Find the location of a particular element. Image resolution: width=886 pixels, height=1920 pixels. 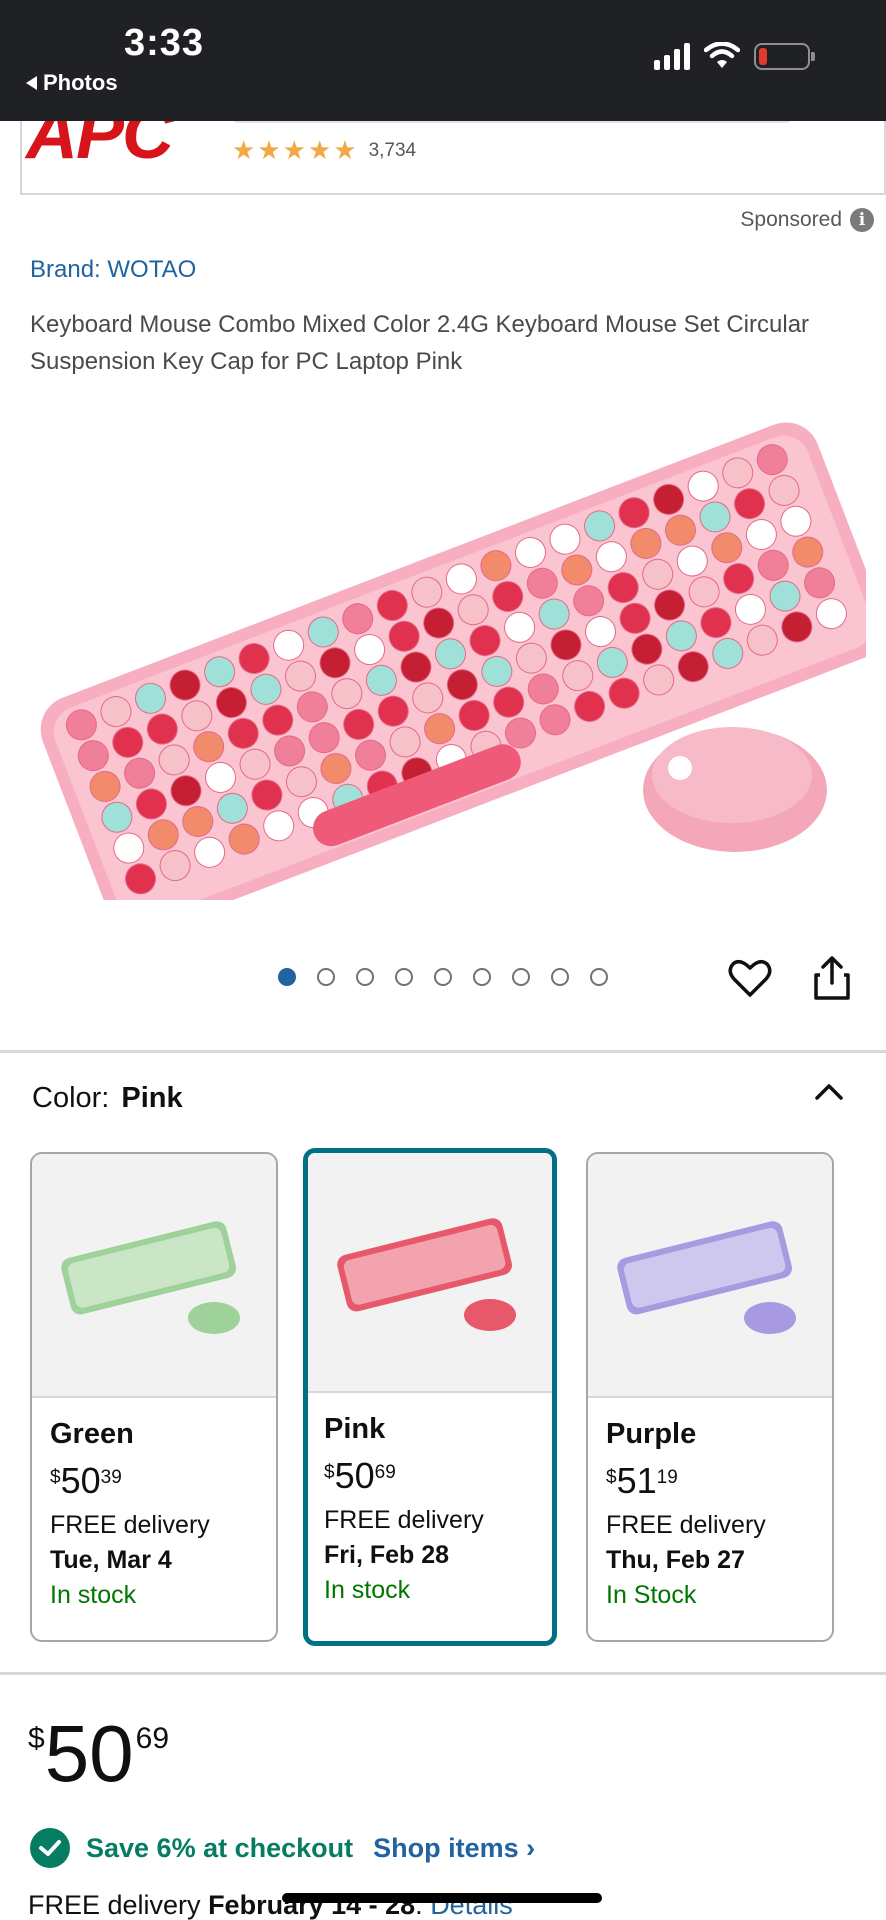

share-icon is located at coordinates (832, 978).